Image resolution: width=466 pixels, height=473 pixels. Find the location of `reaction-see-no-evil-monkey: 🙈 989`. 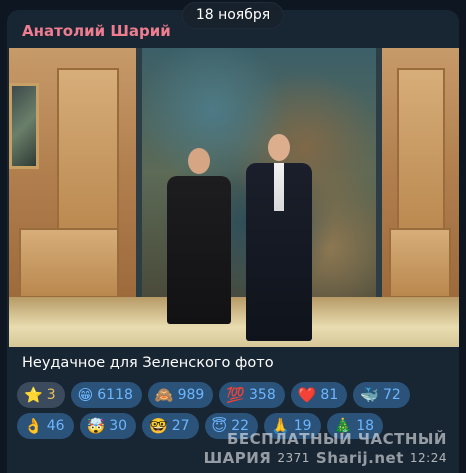

reaction-see-no-evil-monkey: 🙈 989 is located at coordinates (180, 395).